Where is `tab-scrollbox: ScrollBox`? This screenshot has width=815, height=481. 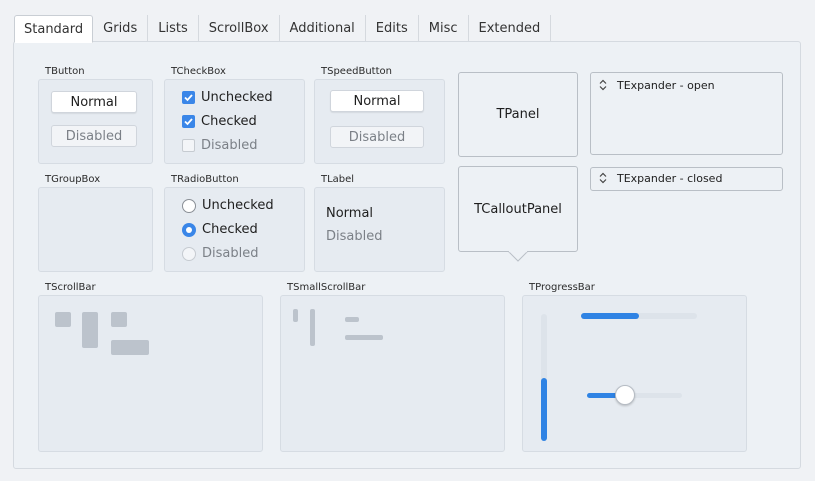 tab-scrollbox: ScrollBox is located at coordinates (239, 28).